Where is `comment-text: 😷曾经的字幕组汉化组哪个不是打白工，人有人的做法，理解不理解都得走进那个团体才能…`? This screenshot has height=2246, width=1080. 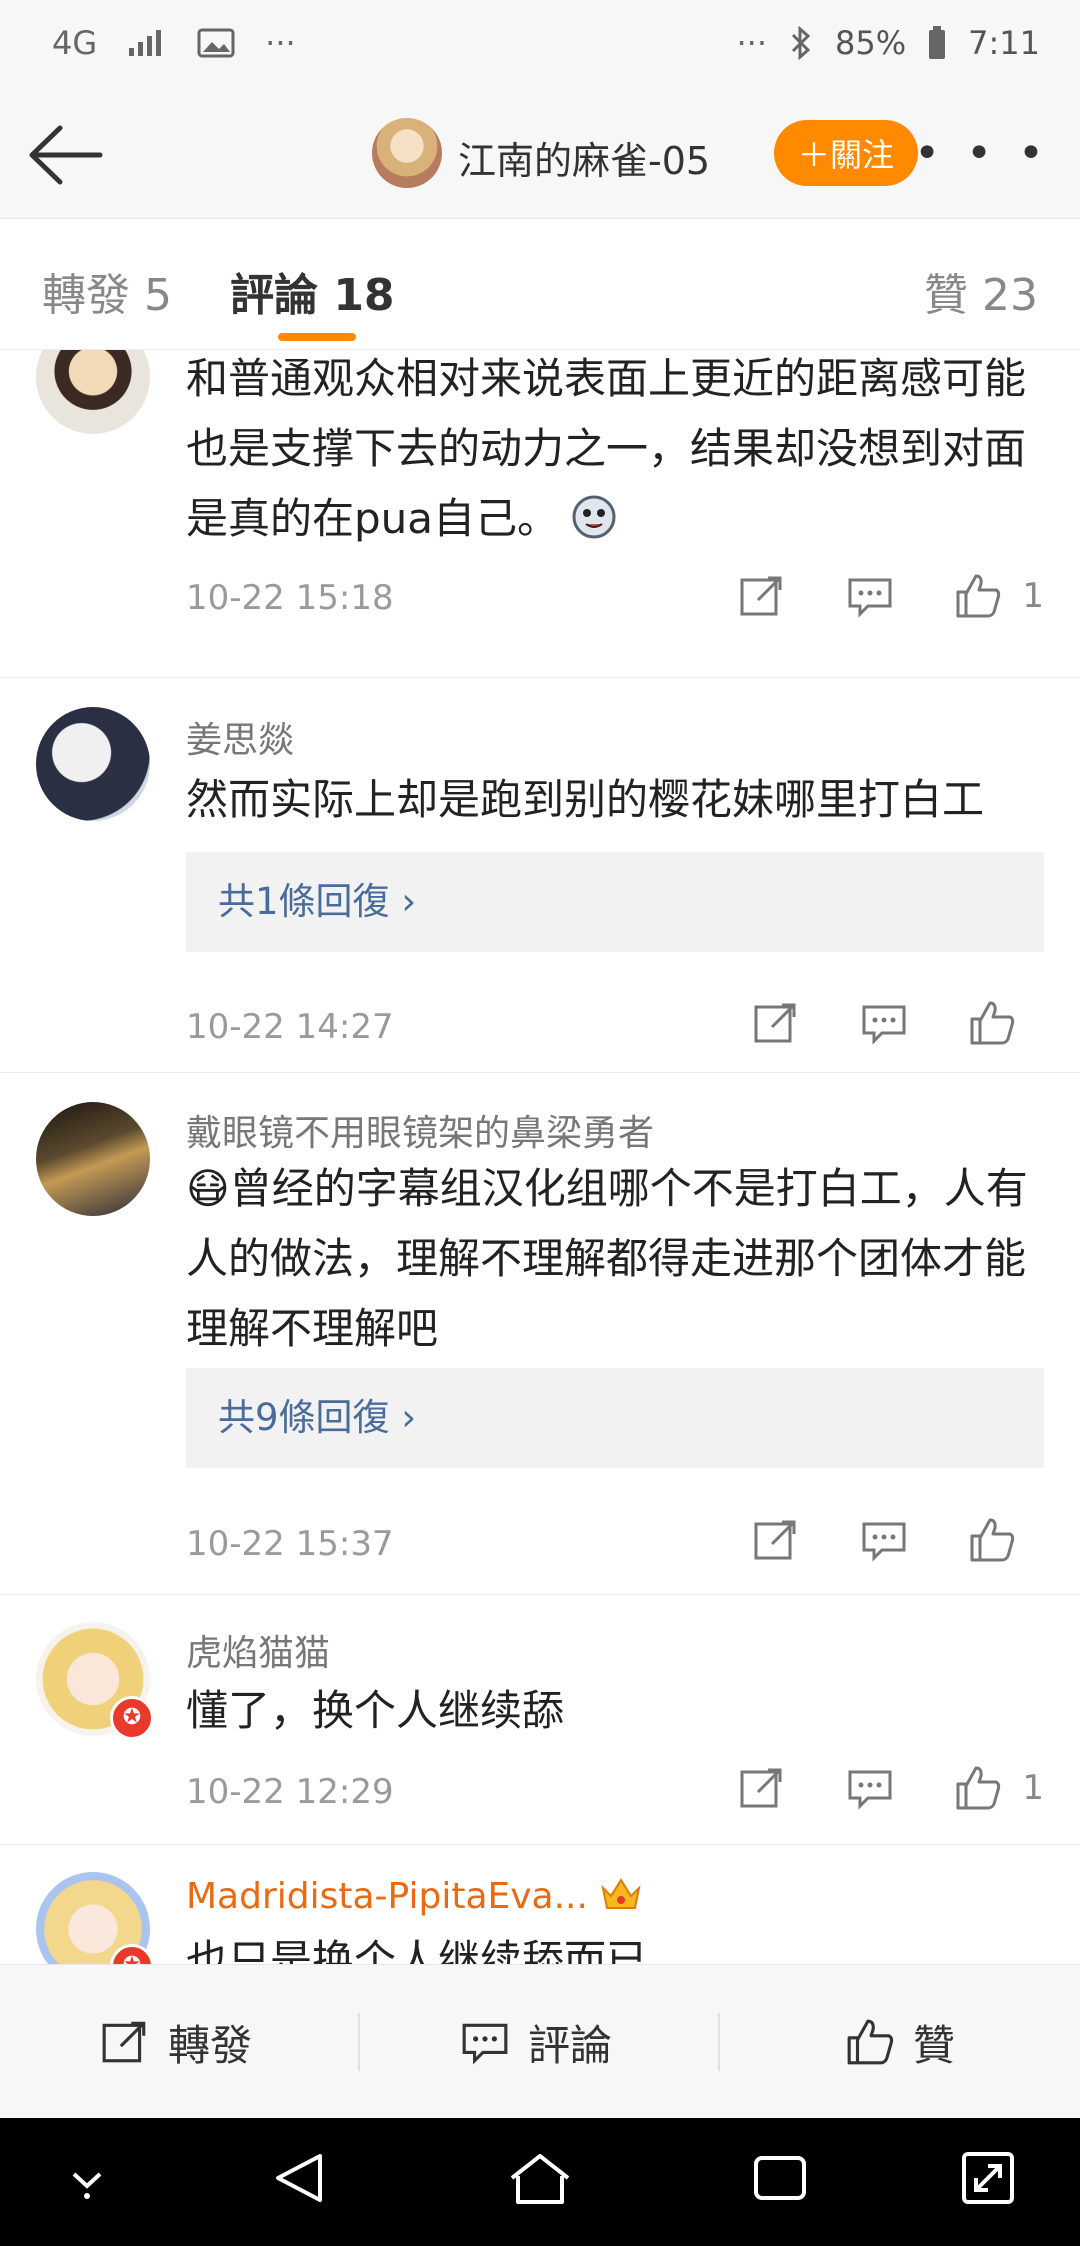 comment-text: 😷曾经的字幕组汉化组哪个不是打白工，人有人的做法，理解不理解都得走进那个团体才能… is located at coordinates (607, 1258).